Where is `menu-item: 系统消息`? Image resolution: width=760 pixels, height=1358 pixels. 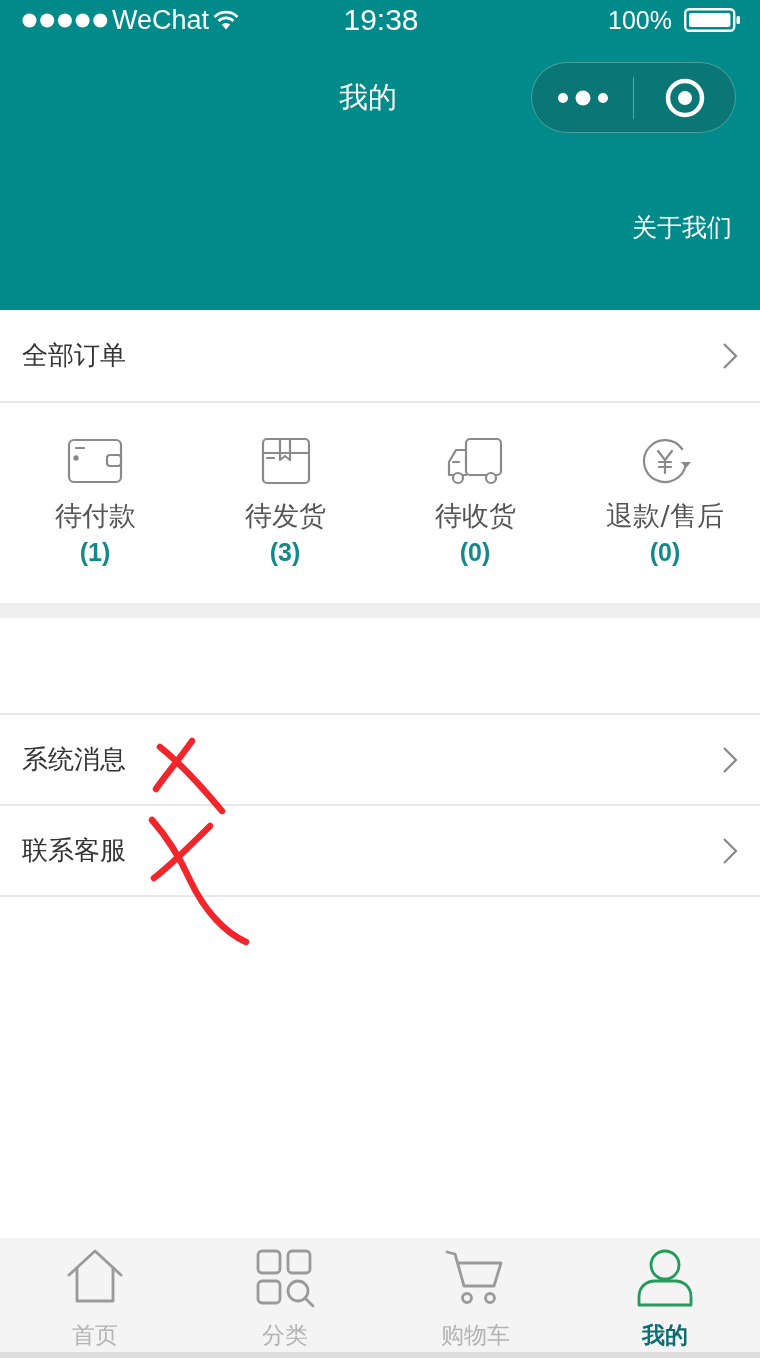 menu-item: 系统消息 is located at coordinates (380, 760).